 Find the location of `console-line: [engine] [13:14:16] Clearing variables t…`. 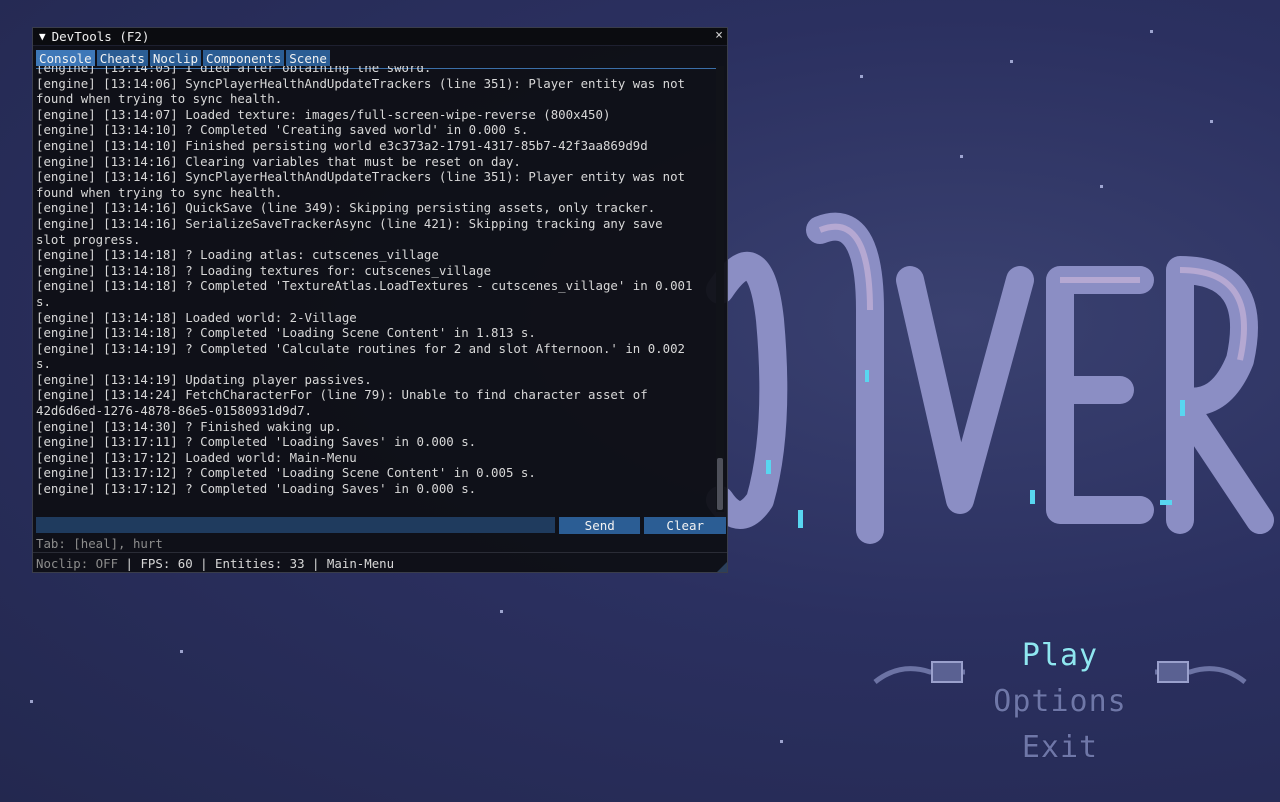

console-line: [engine] [13:14:16] Clearing variables t… is located at coordinates (278, 161).